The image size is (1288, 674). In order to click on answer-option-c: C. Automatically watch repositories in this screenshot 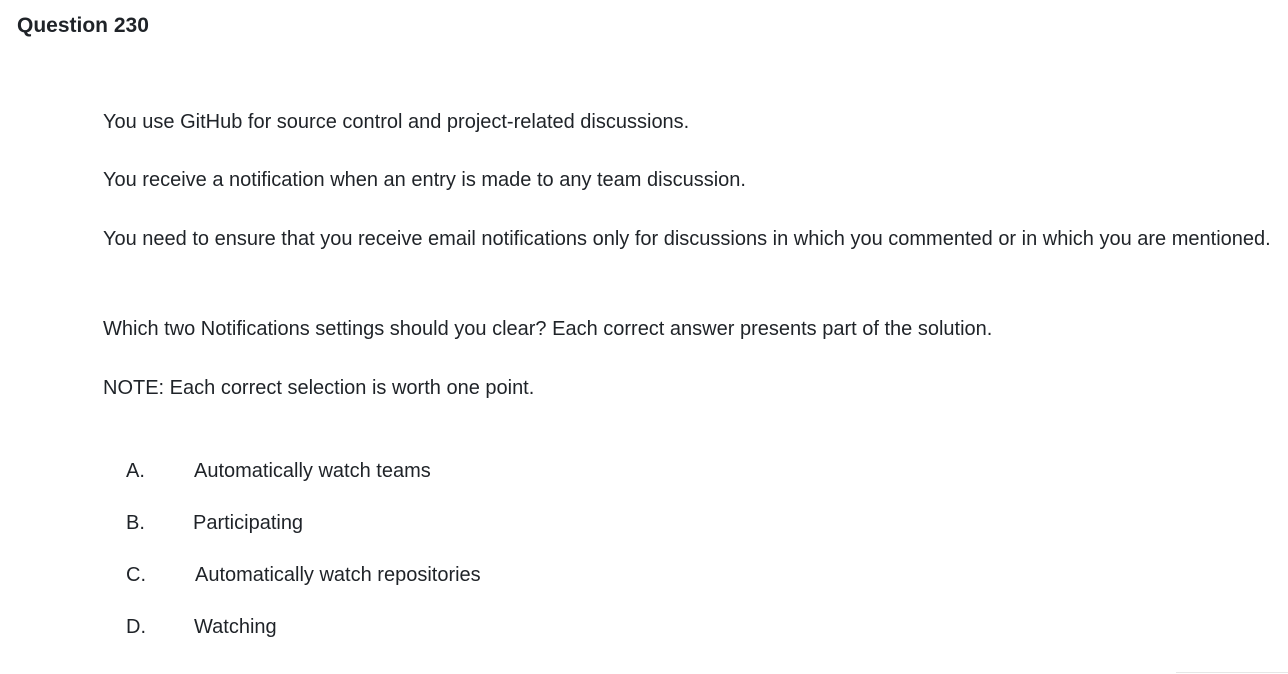, I will do `click(426, 575)`.